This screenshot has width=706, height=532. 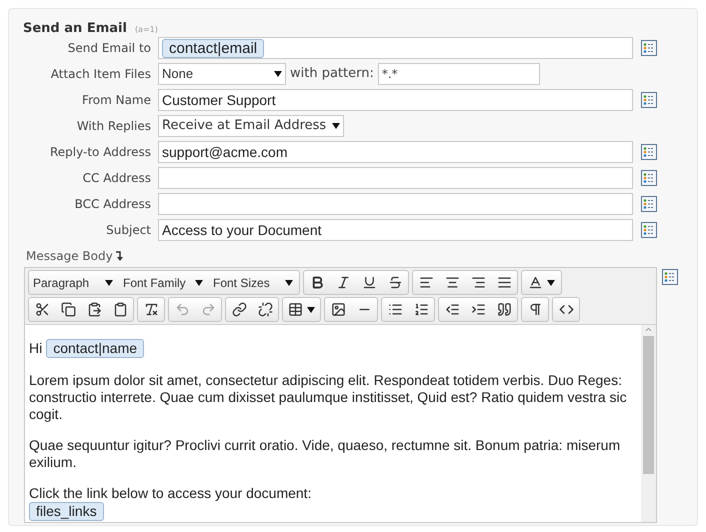 What do you see at coordinates (395, 48) in the screenshot?
I see `recipient-field: contact|email` at bounding box center [395, 48].